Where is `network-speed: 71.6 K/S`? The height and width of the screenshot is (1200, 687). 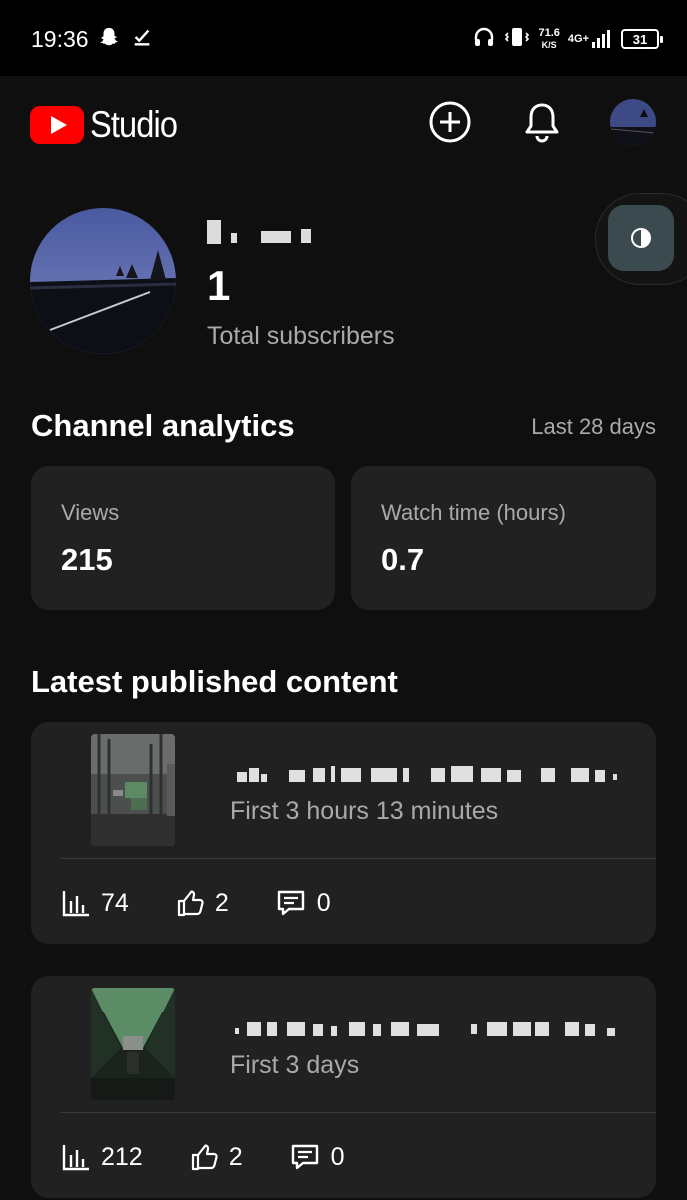
network-speed: 71.6 K/S is located at coordinates (548, 39).